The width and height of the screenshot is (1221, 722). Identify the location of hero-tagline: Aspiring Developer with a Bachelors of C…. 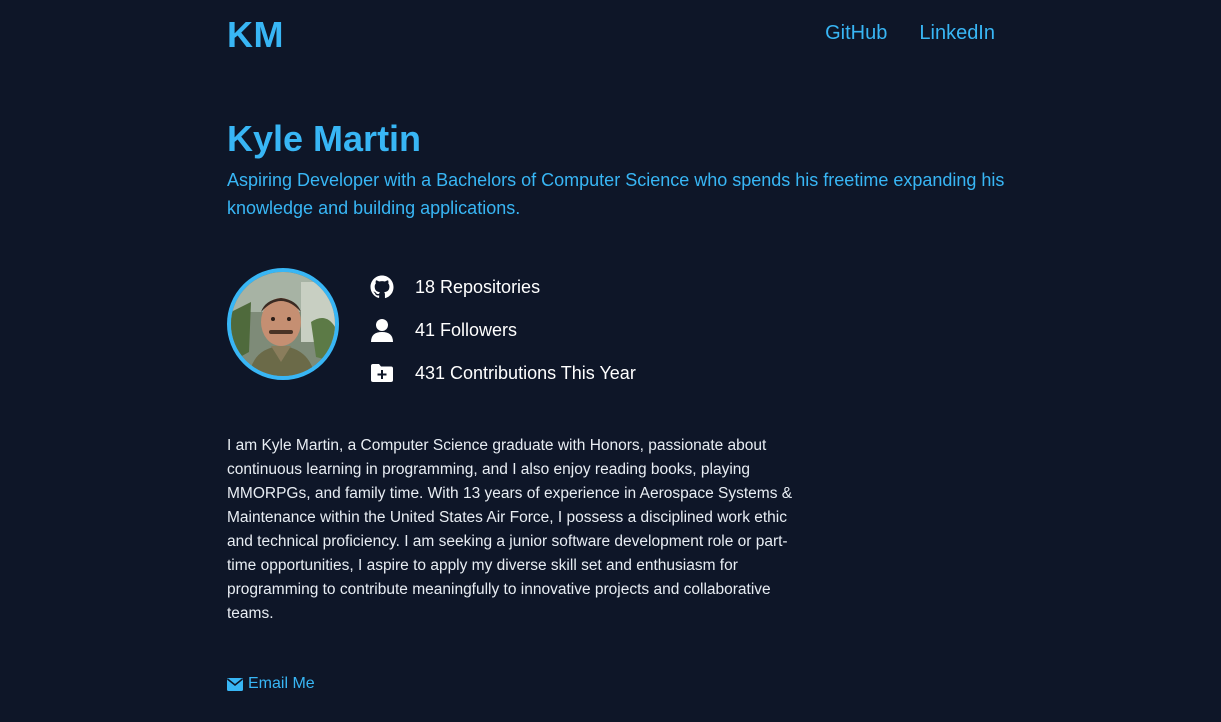
(616, 194).